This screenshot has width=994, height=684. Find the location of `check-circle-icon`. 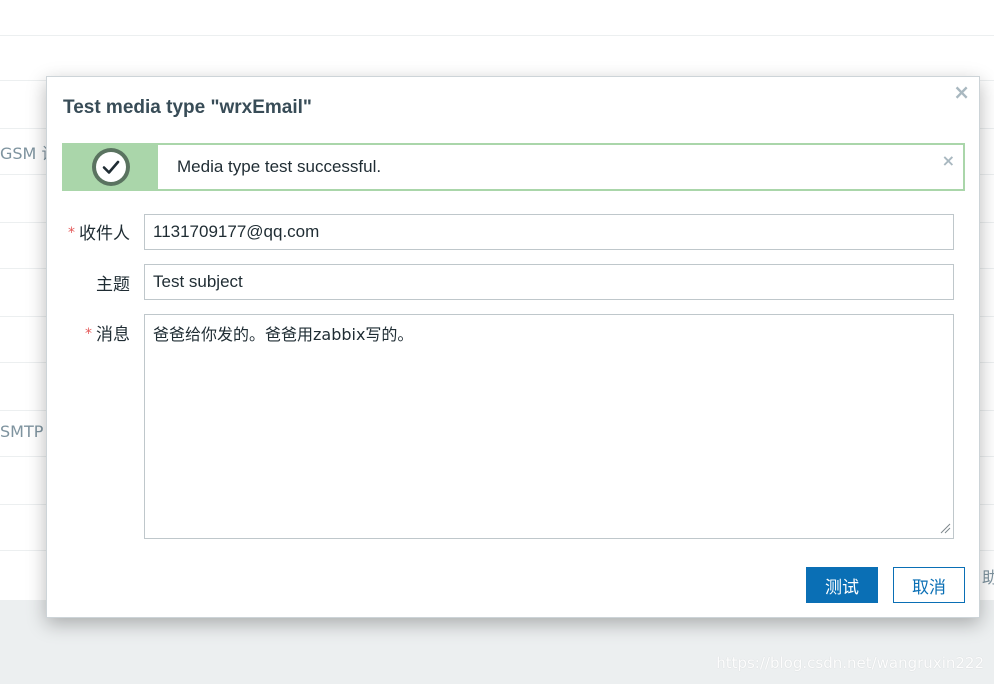

check-circle-icon is located at coordinates (111, 167).